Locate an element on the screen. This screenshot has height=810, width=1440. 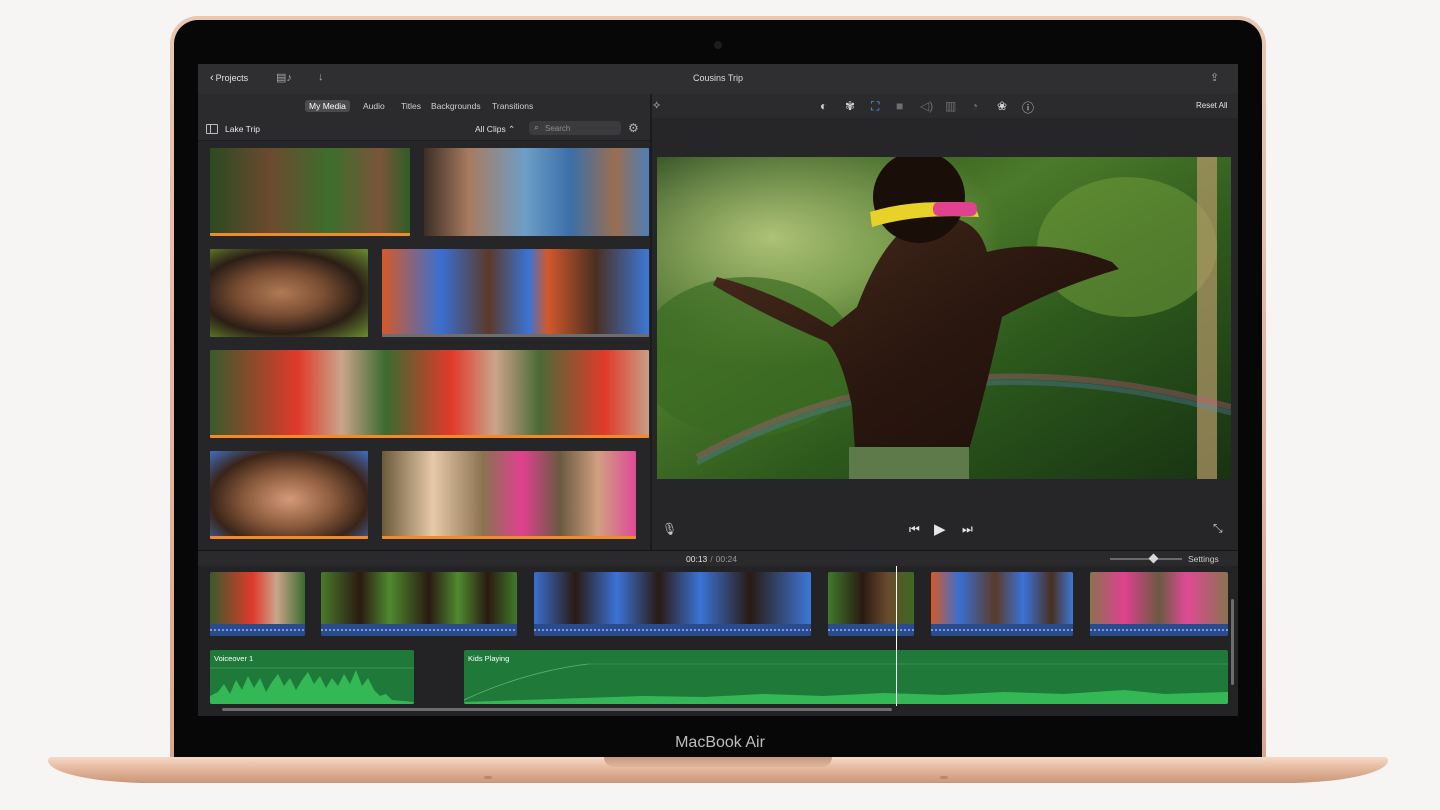
timeline-settings-button: Settings is located at coordinates (1203, 559).